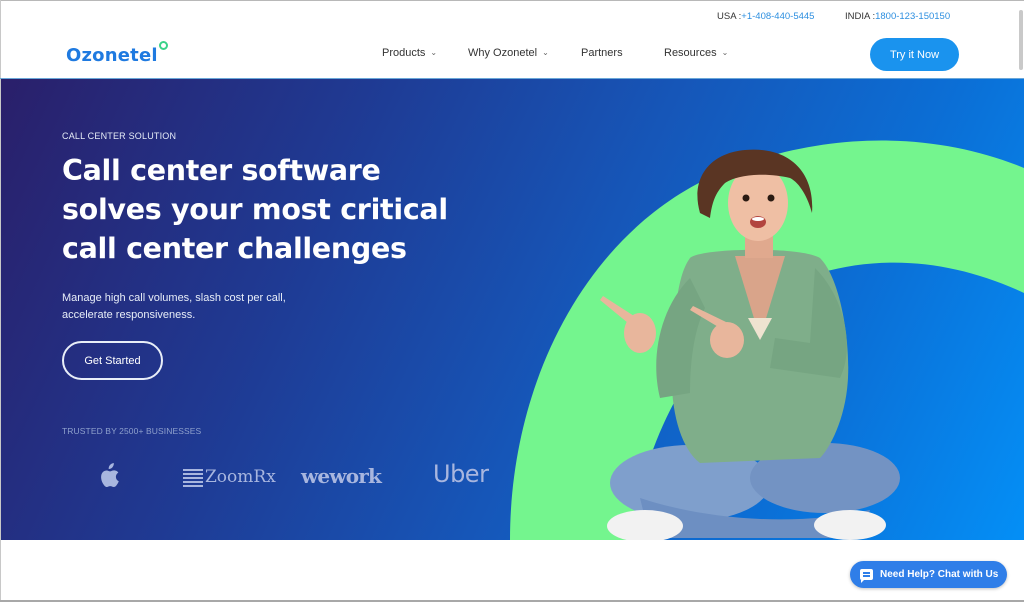  I want to click on window-border-top, so click(512, 0).